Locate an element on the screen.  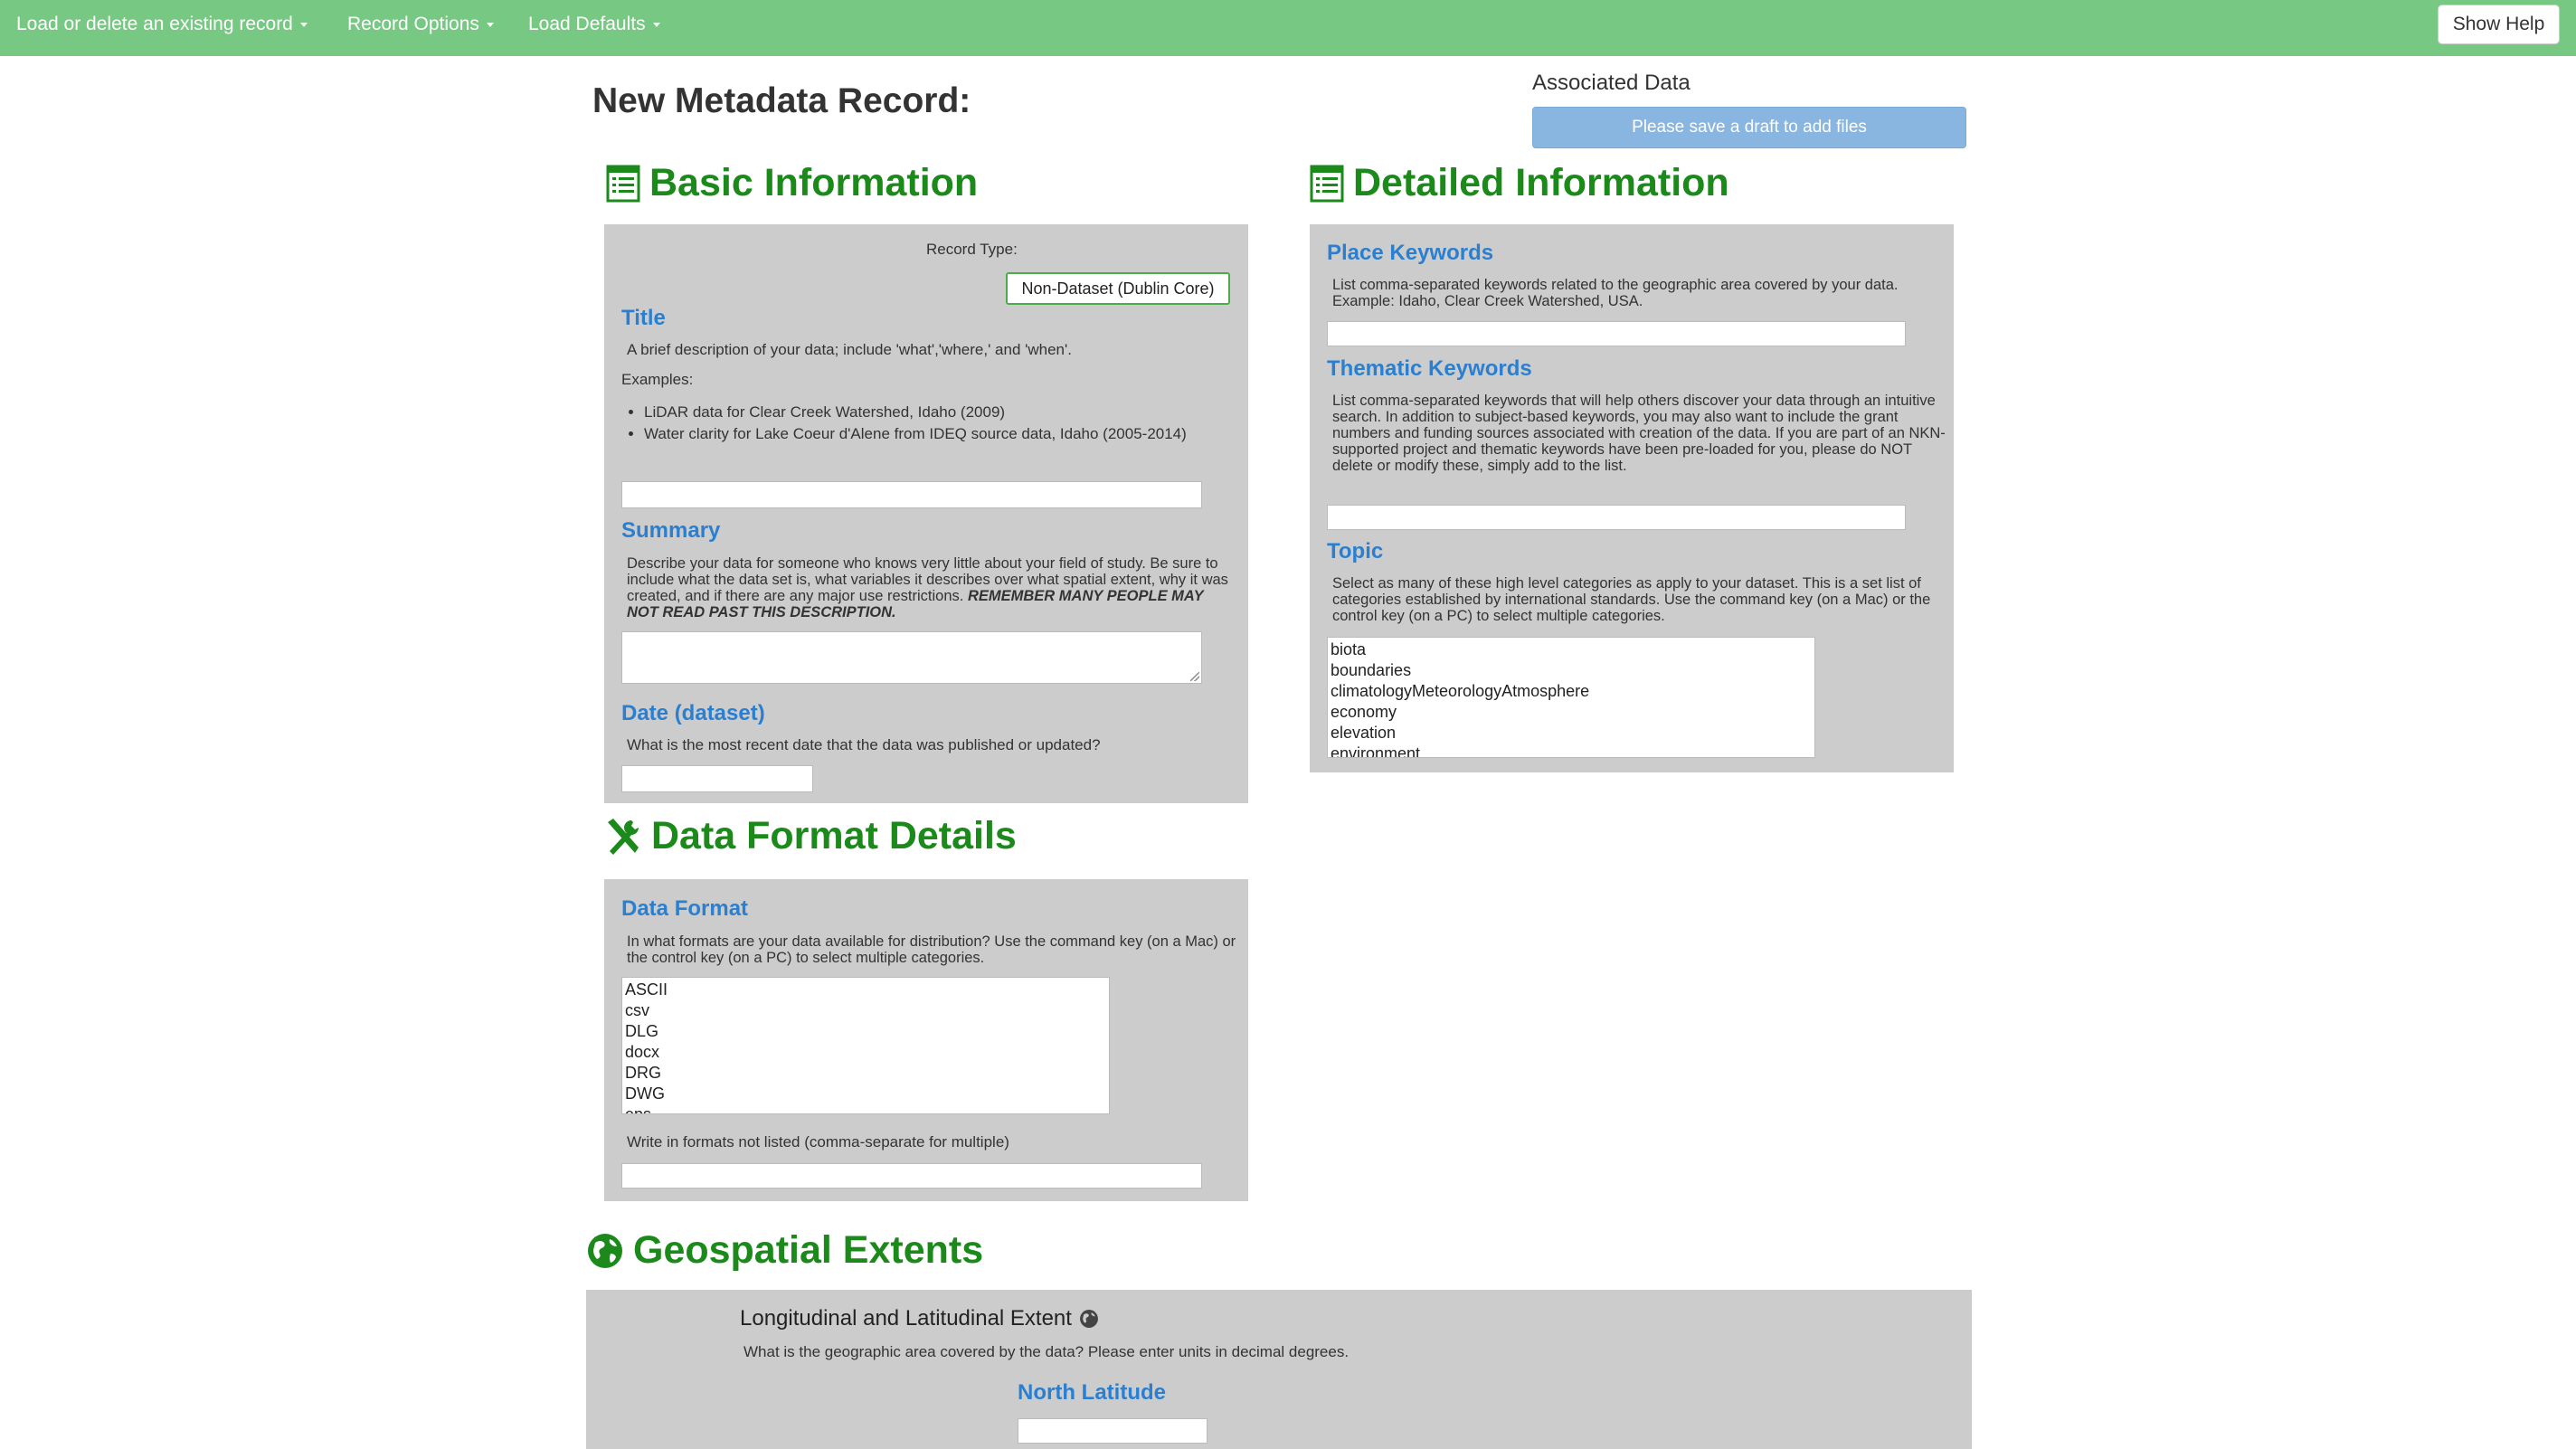
lon-lat-extent-heading: Longitudinal and Latitudinal Extent is located at coordinates (920, 1318).